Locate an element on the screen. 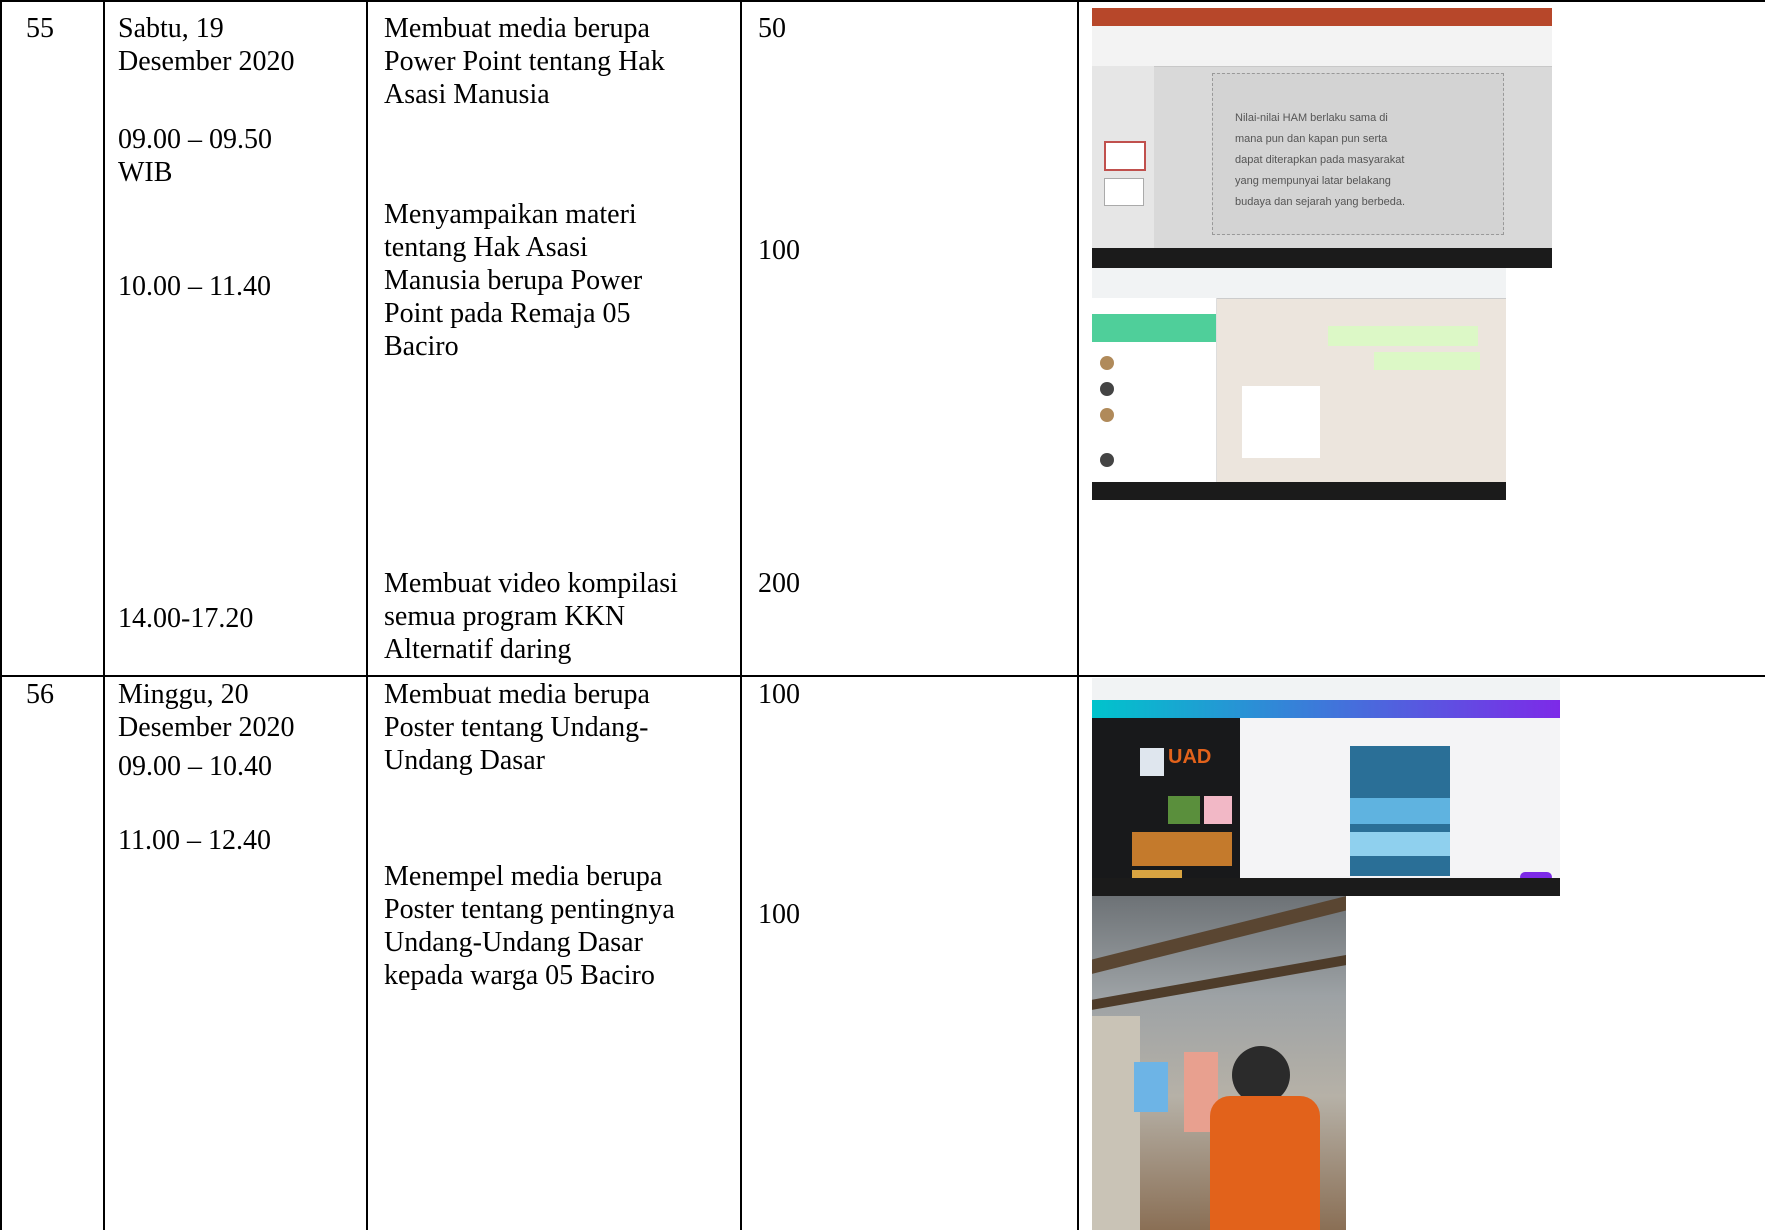 This screenshot has height=1230, width=1765. poster-photo is located at coordinates (1219, 1063).